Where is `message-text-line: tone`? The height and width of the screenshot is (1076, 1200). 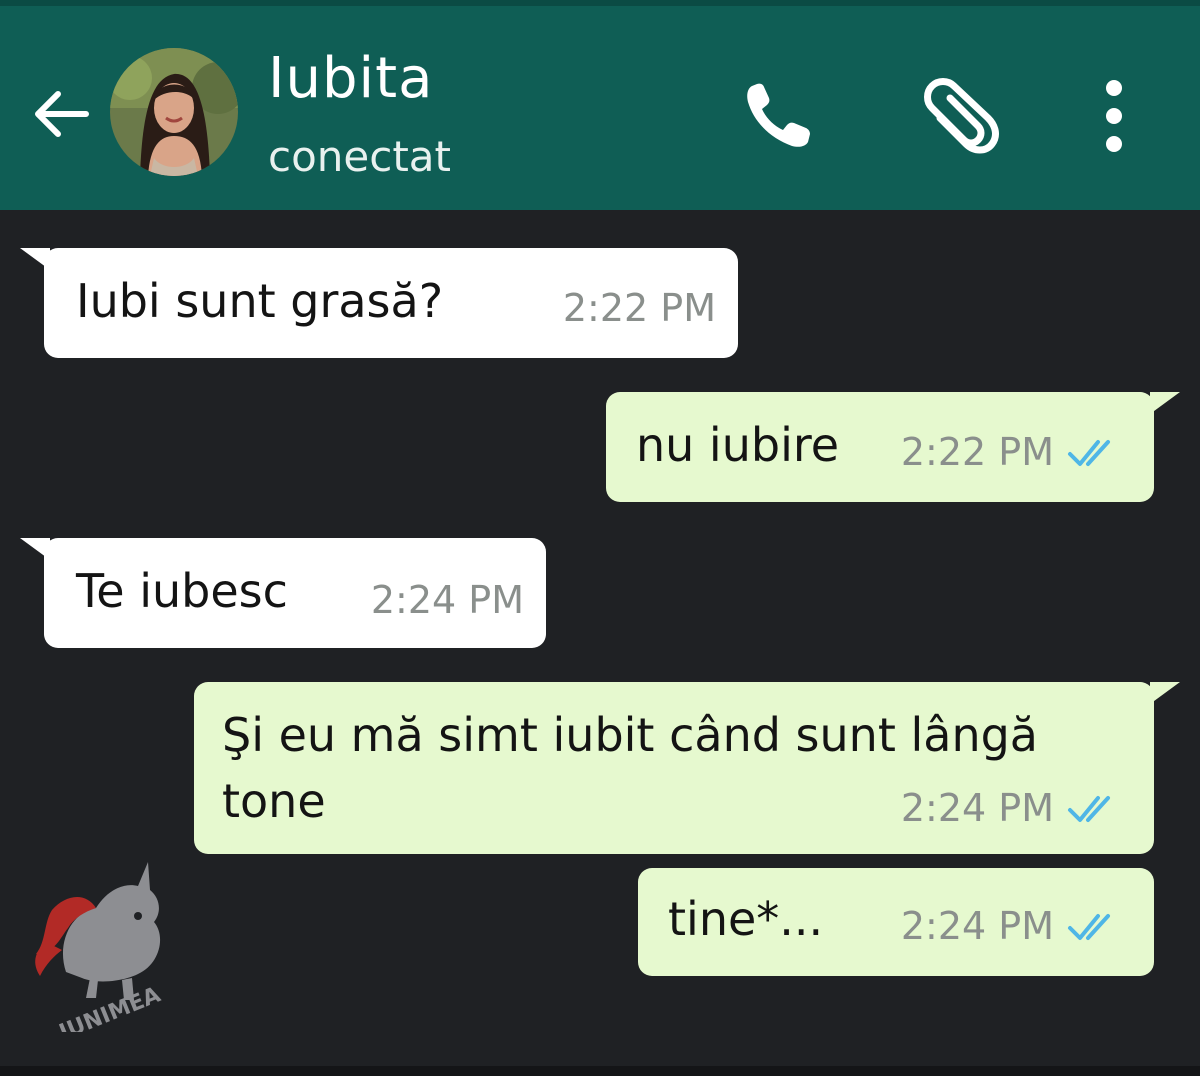
message-text-line: tone is located at coordinates (274, 801).